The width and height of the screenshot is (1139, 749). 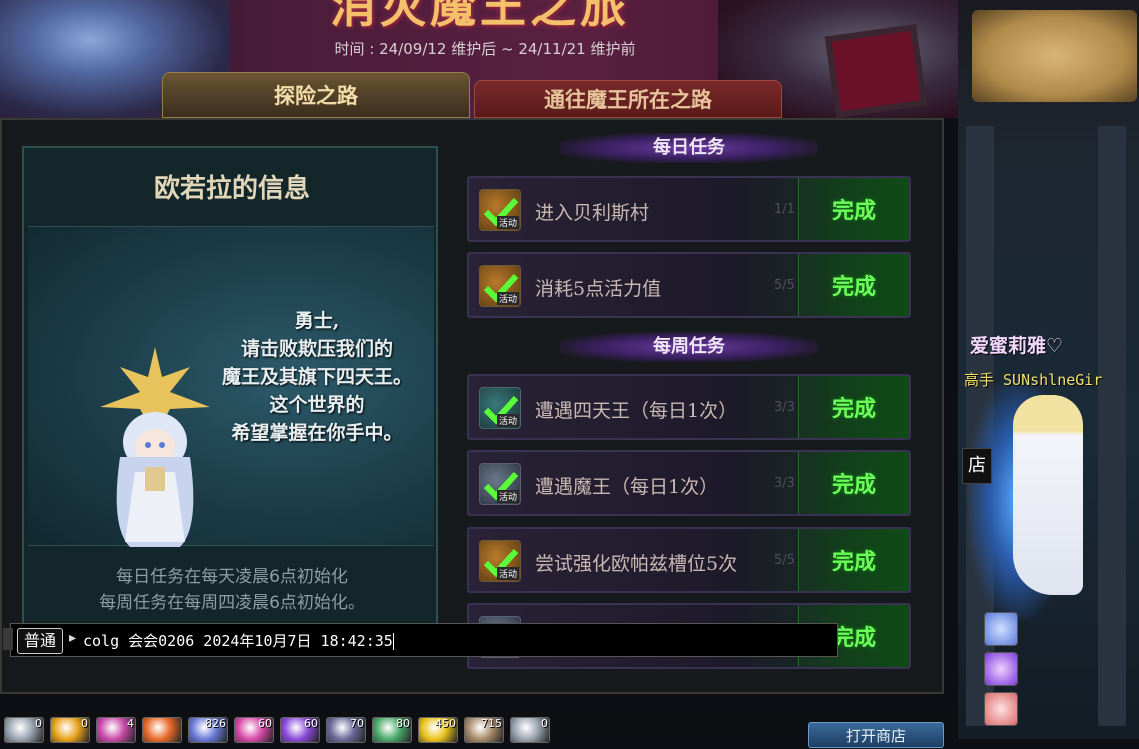 I want to click on hotbar-slot-count: 826, so click(x=215, y=723).